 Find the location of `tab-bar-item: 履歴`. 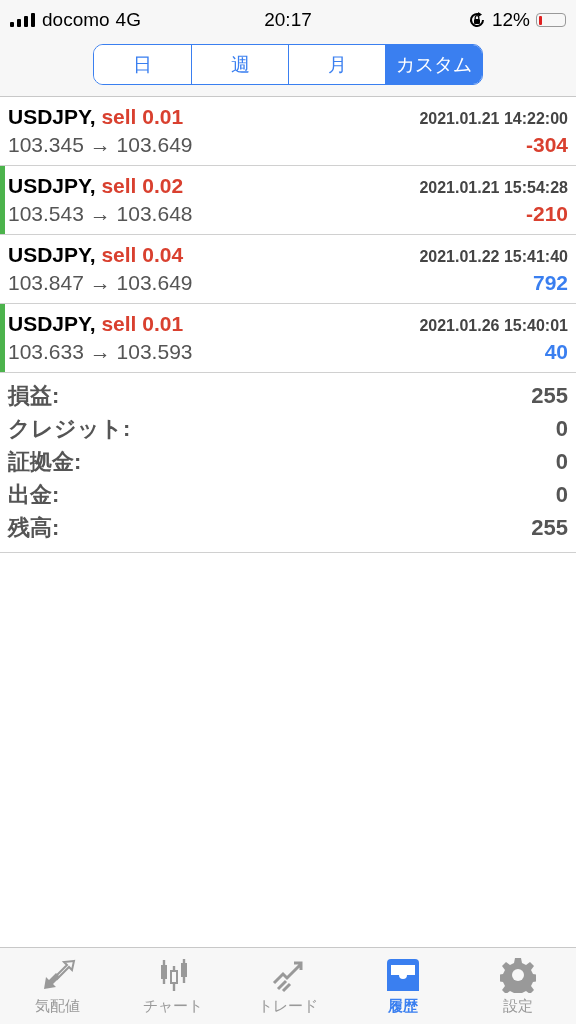

tab-bar-item: 履歴 is located at coordinates (403, 986).